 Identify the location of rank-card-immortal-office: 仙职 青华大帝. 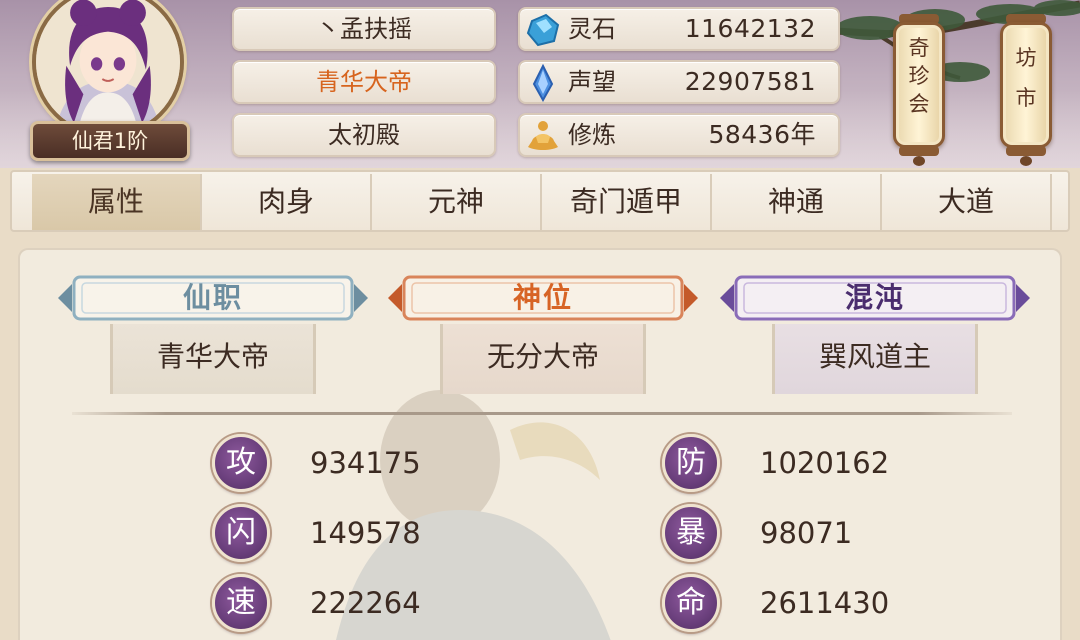
(213, 336).